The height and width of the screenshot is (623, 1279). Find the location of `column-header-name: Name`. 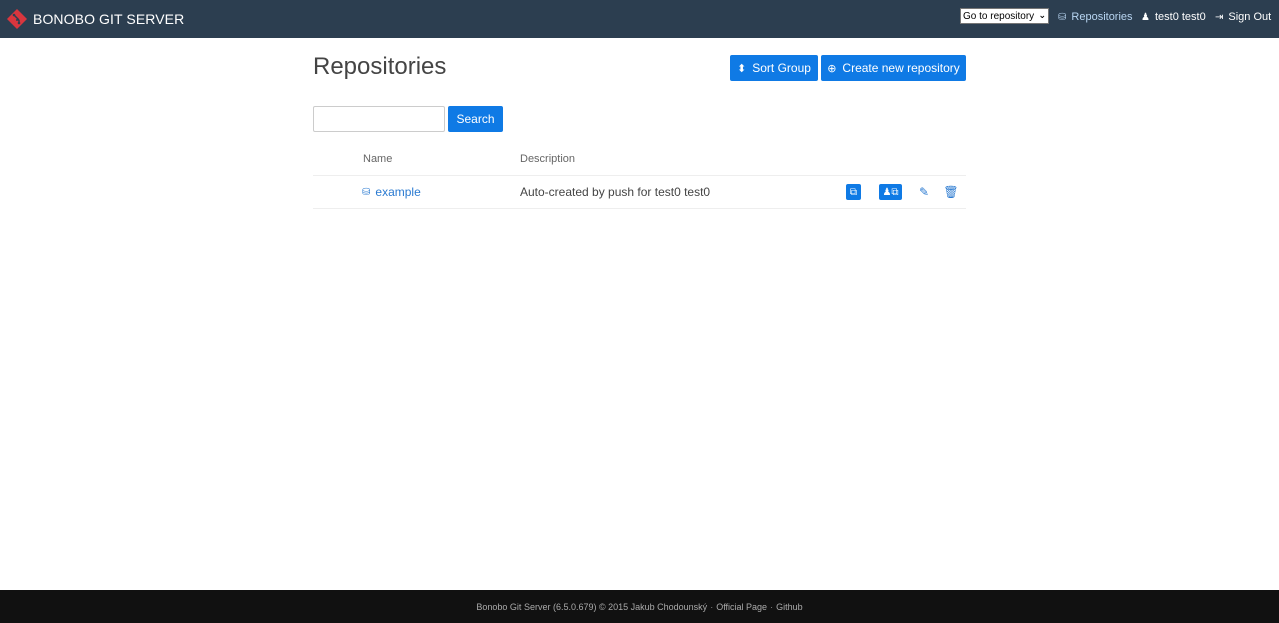

column-header-name: Name is located at coordinates (378, 159).